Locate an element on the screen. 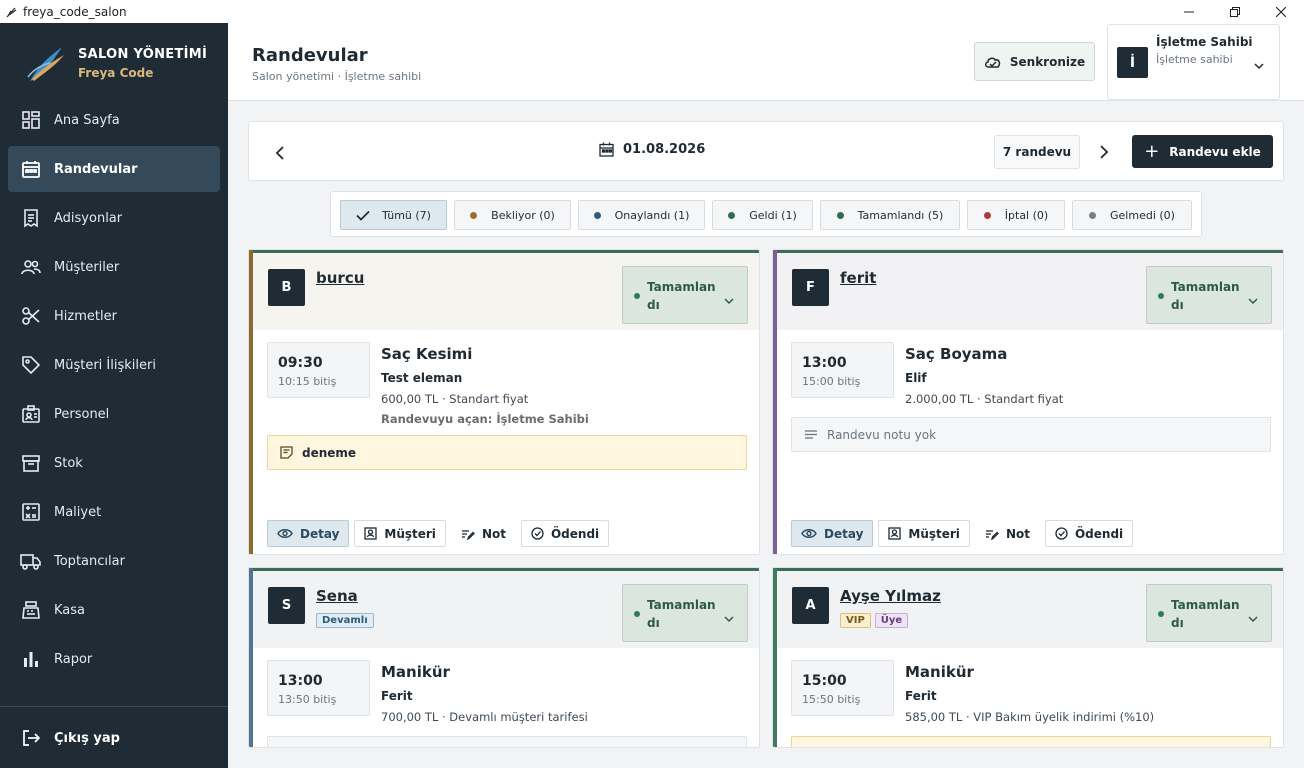 The width and height of the screenshot is (1304, 768). next-day-button is located at coordinates (1104, 152).